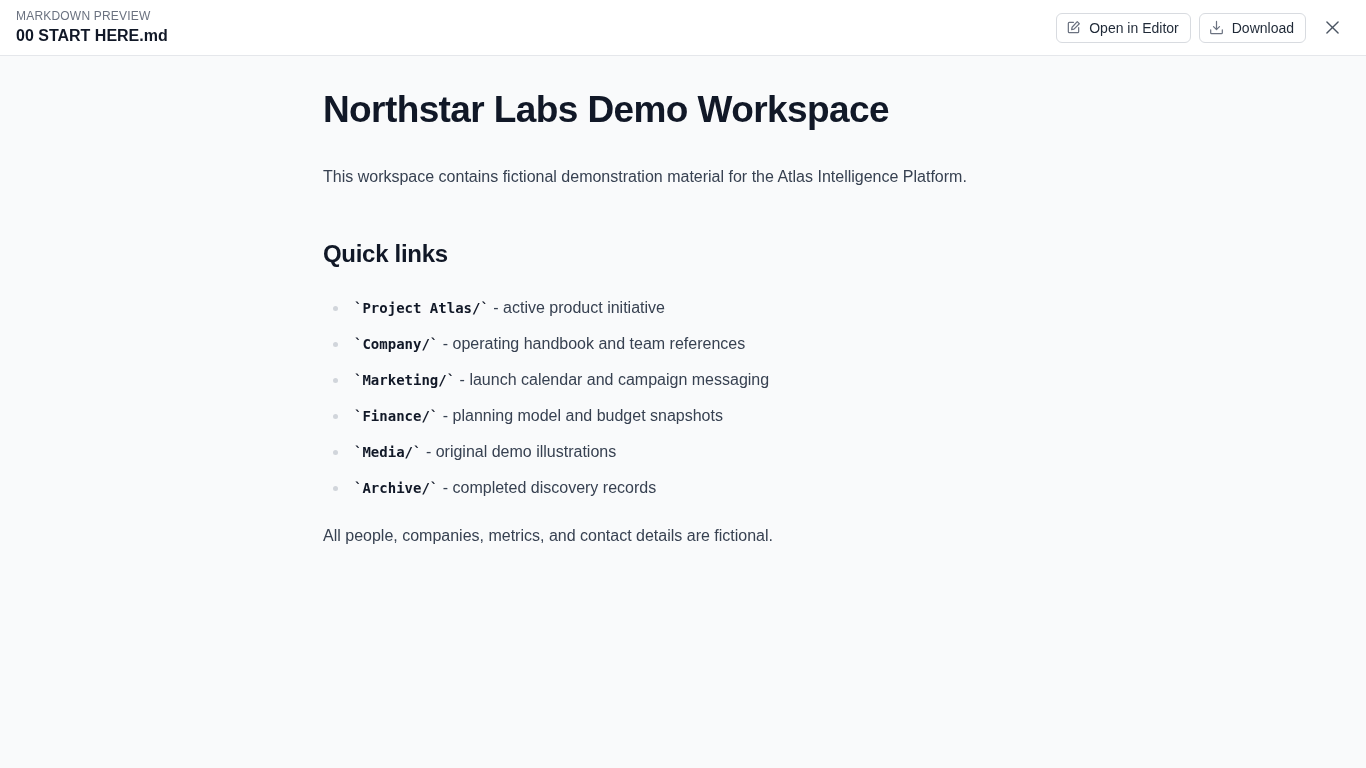 The height and width of the screenshot is (768, 1366). I want to click on close-icon, so click(1332, 27).